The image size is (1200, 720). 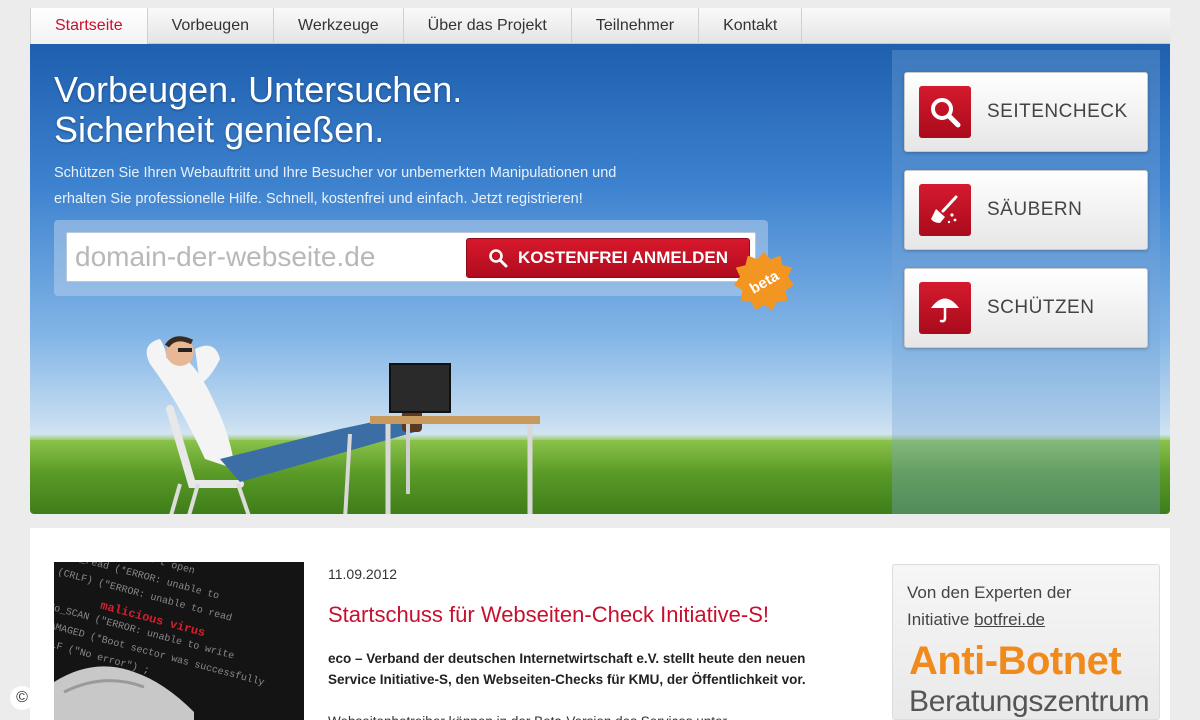 I want to click on hero-title-line1: Vorbeugen. Untersuchen., so click(x=258, y=89).